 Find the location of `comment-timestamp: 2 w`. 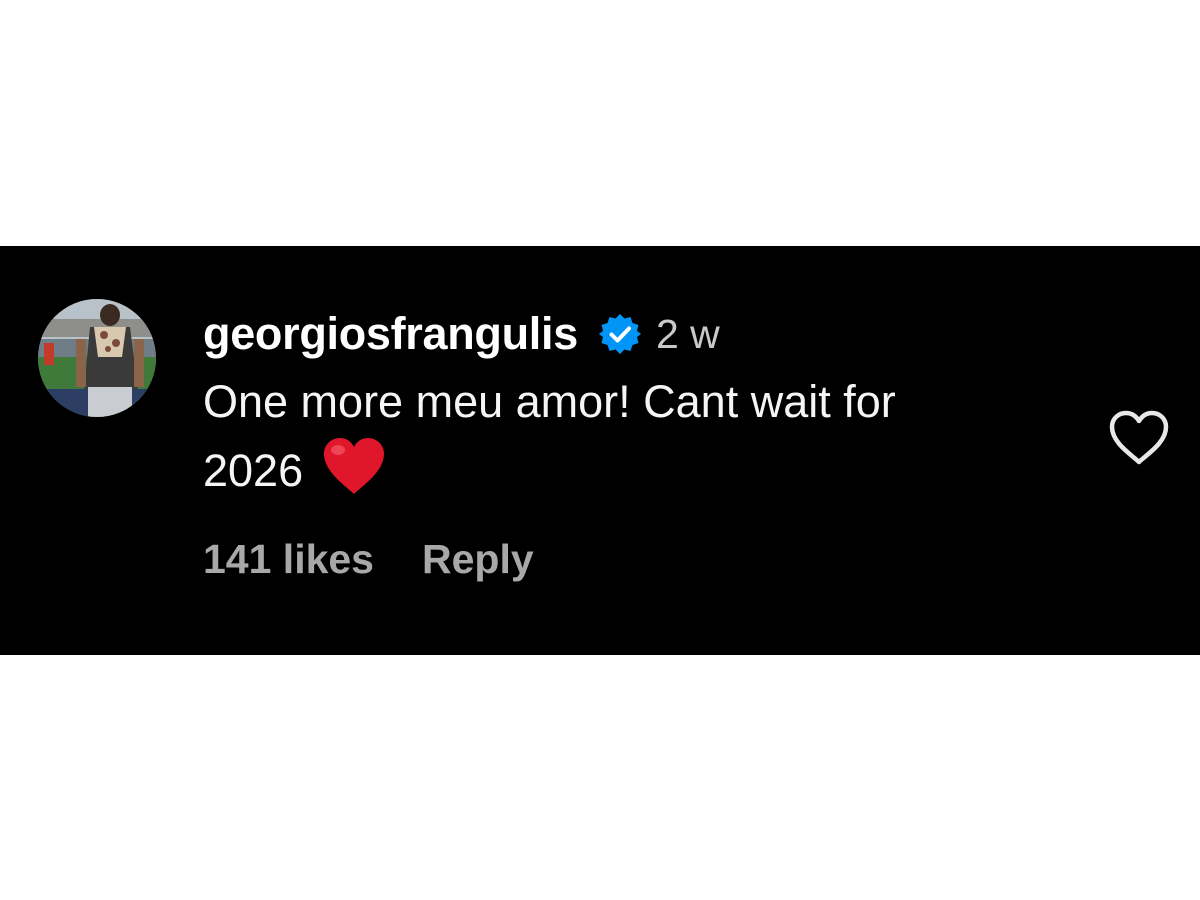

comment-timestamp: 2 w is located at coordinates (687, 333).